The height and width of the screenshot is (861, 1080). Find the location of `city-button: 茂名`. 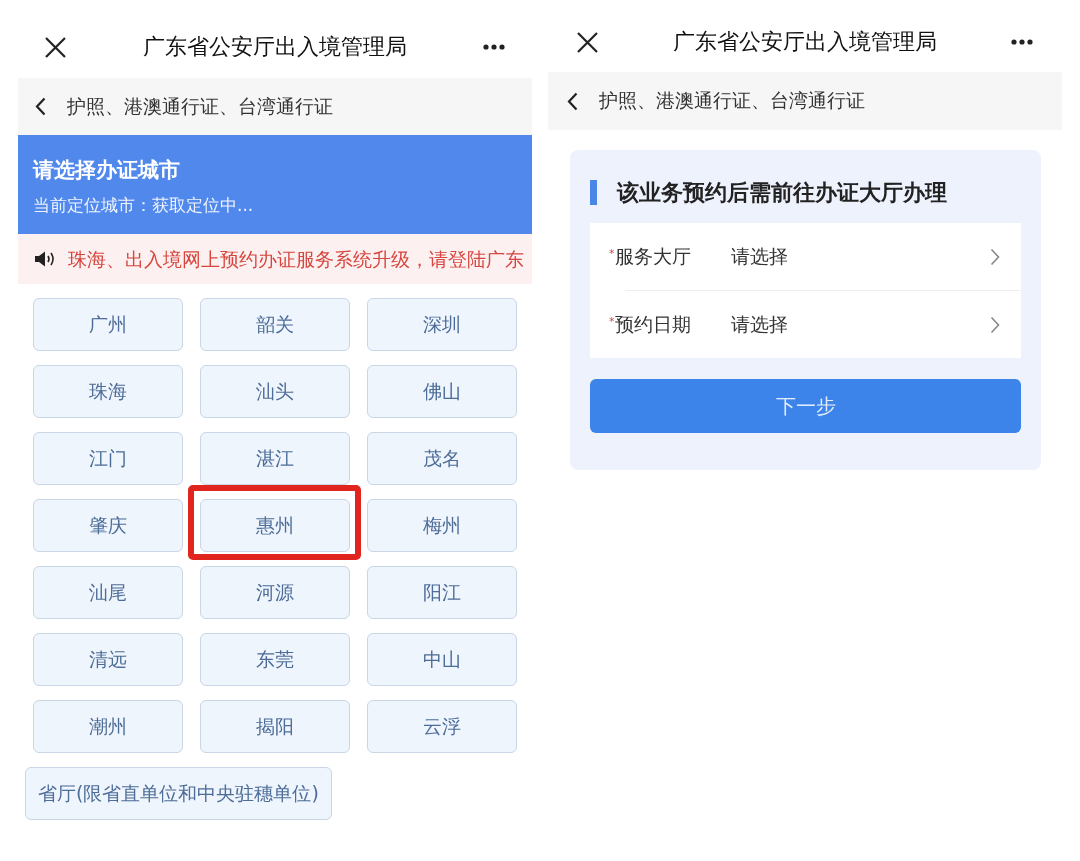

city-button: 茂名 is located at coordinates (442, 458).